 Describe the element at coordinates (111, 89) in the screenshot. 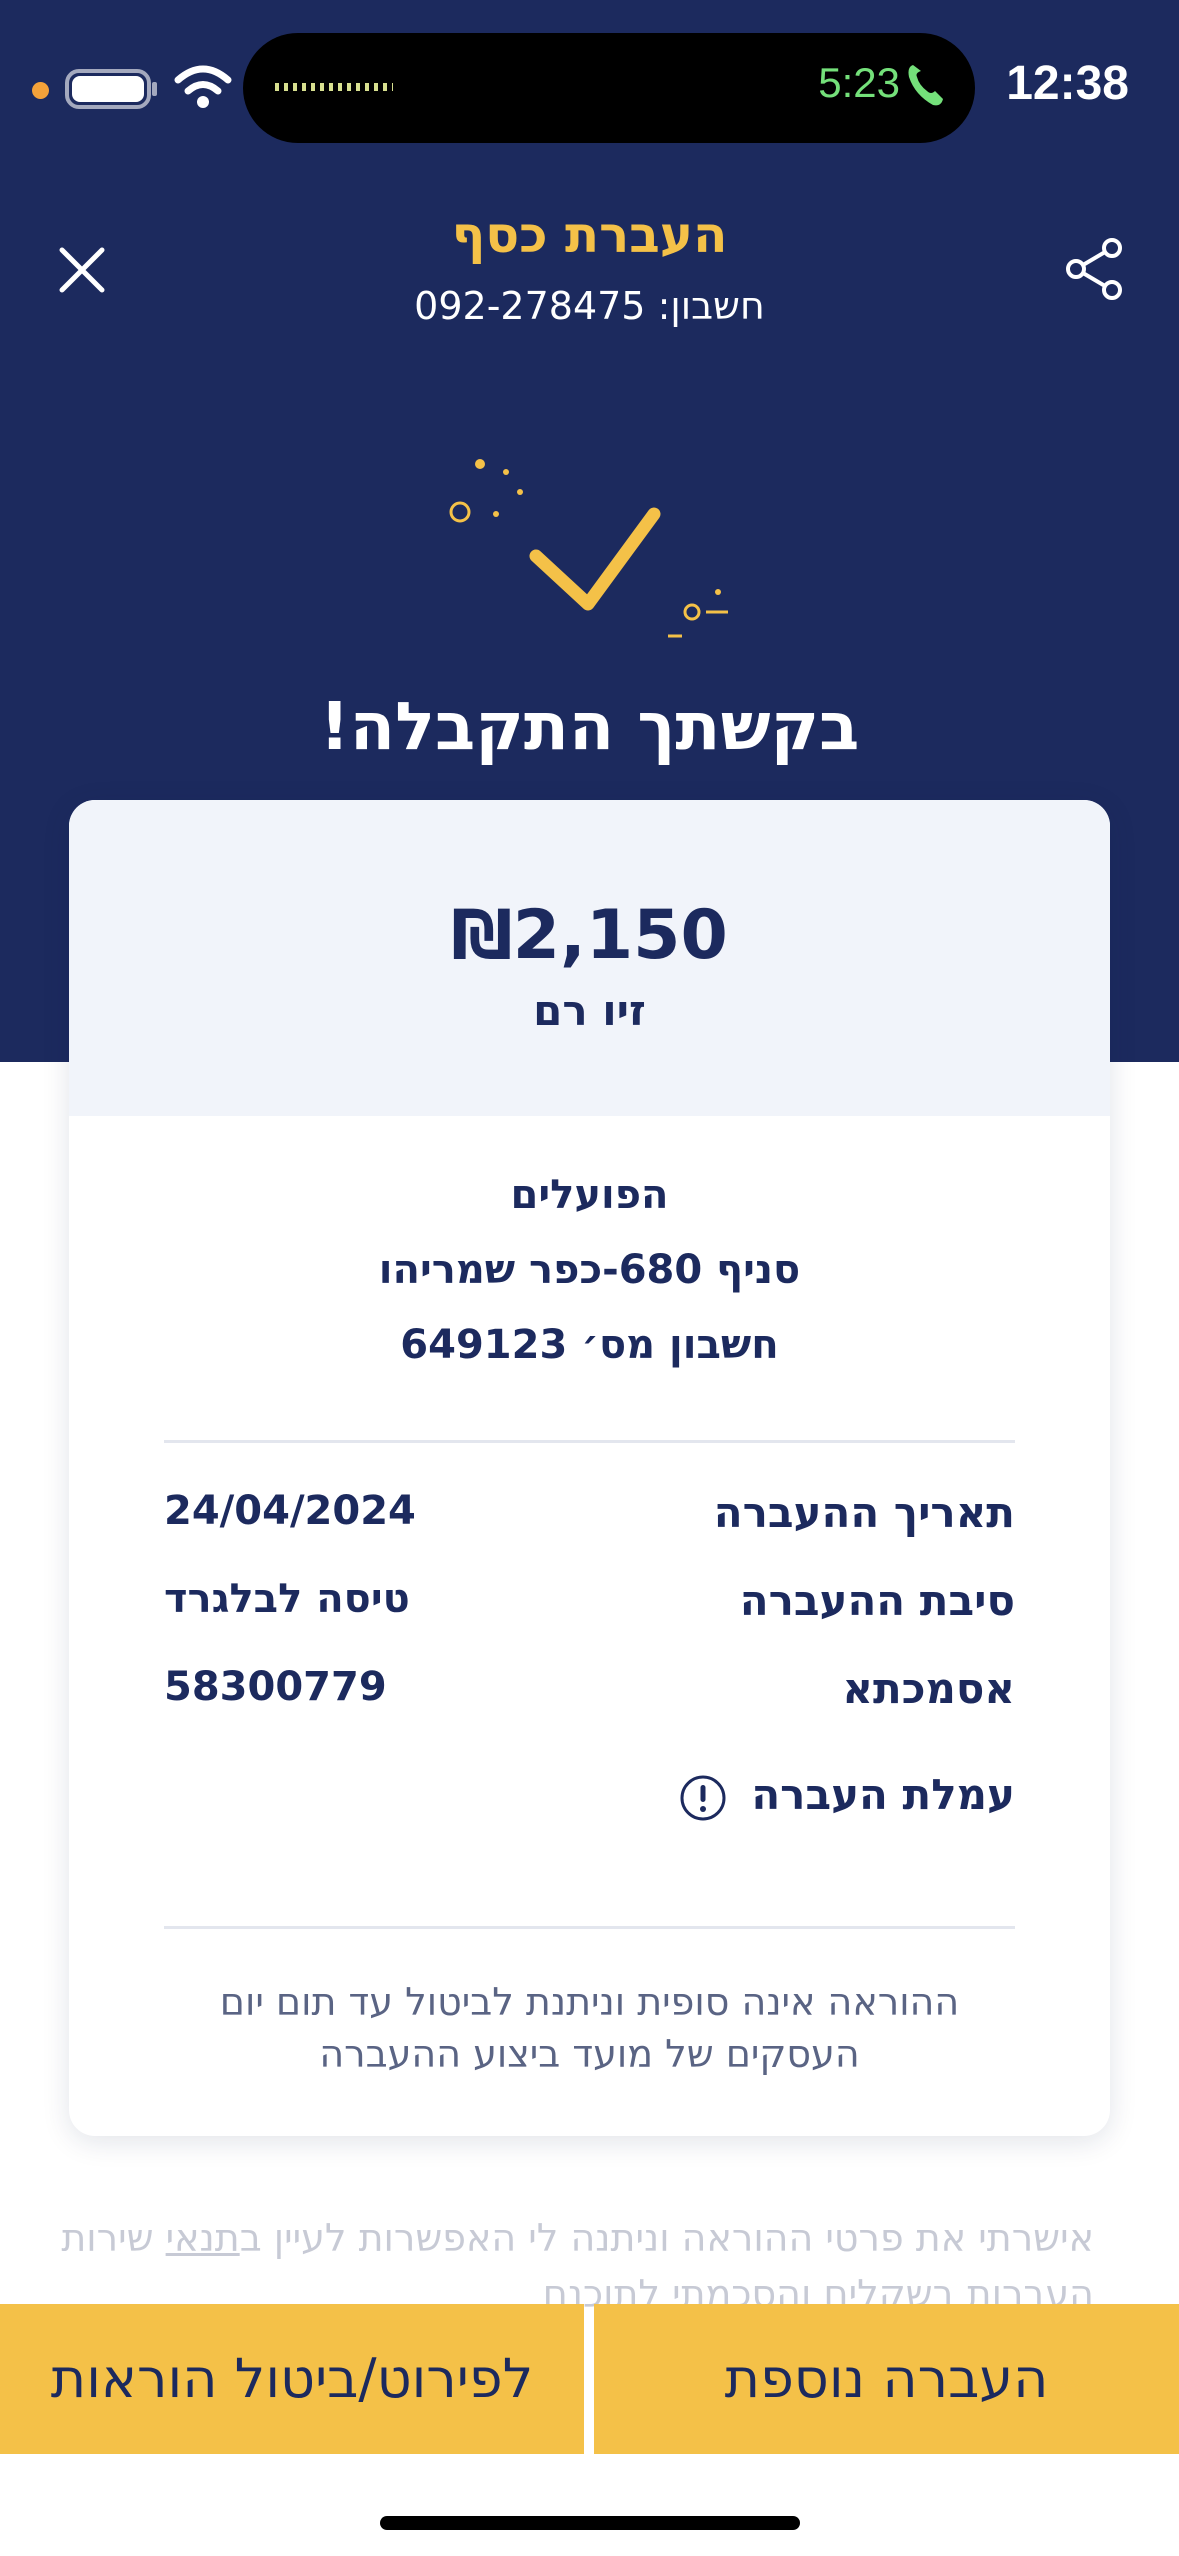

I see `battery-icon` at that location.